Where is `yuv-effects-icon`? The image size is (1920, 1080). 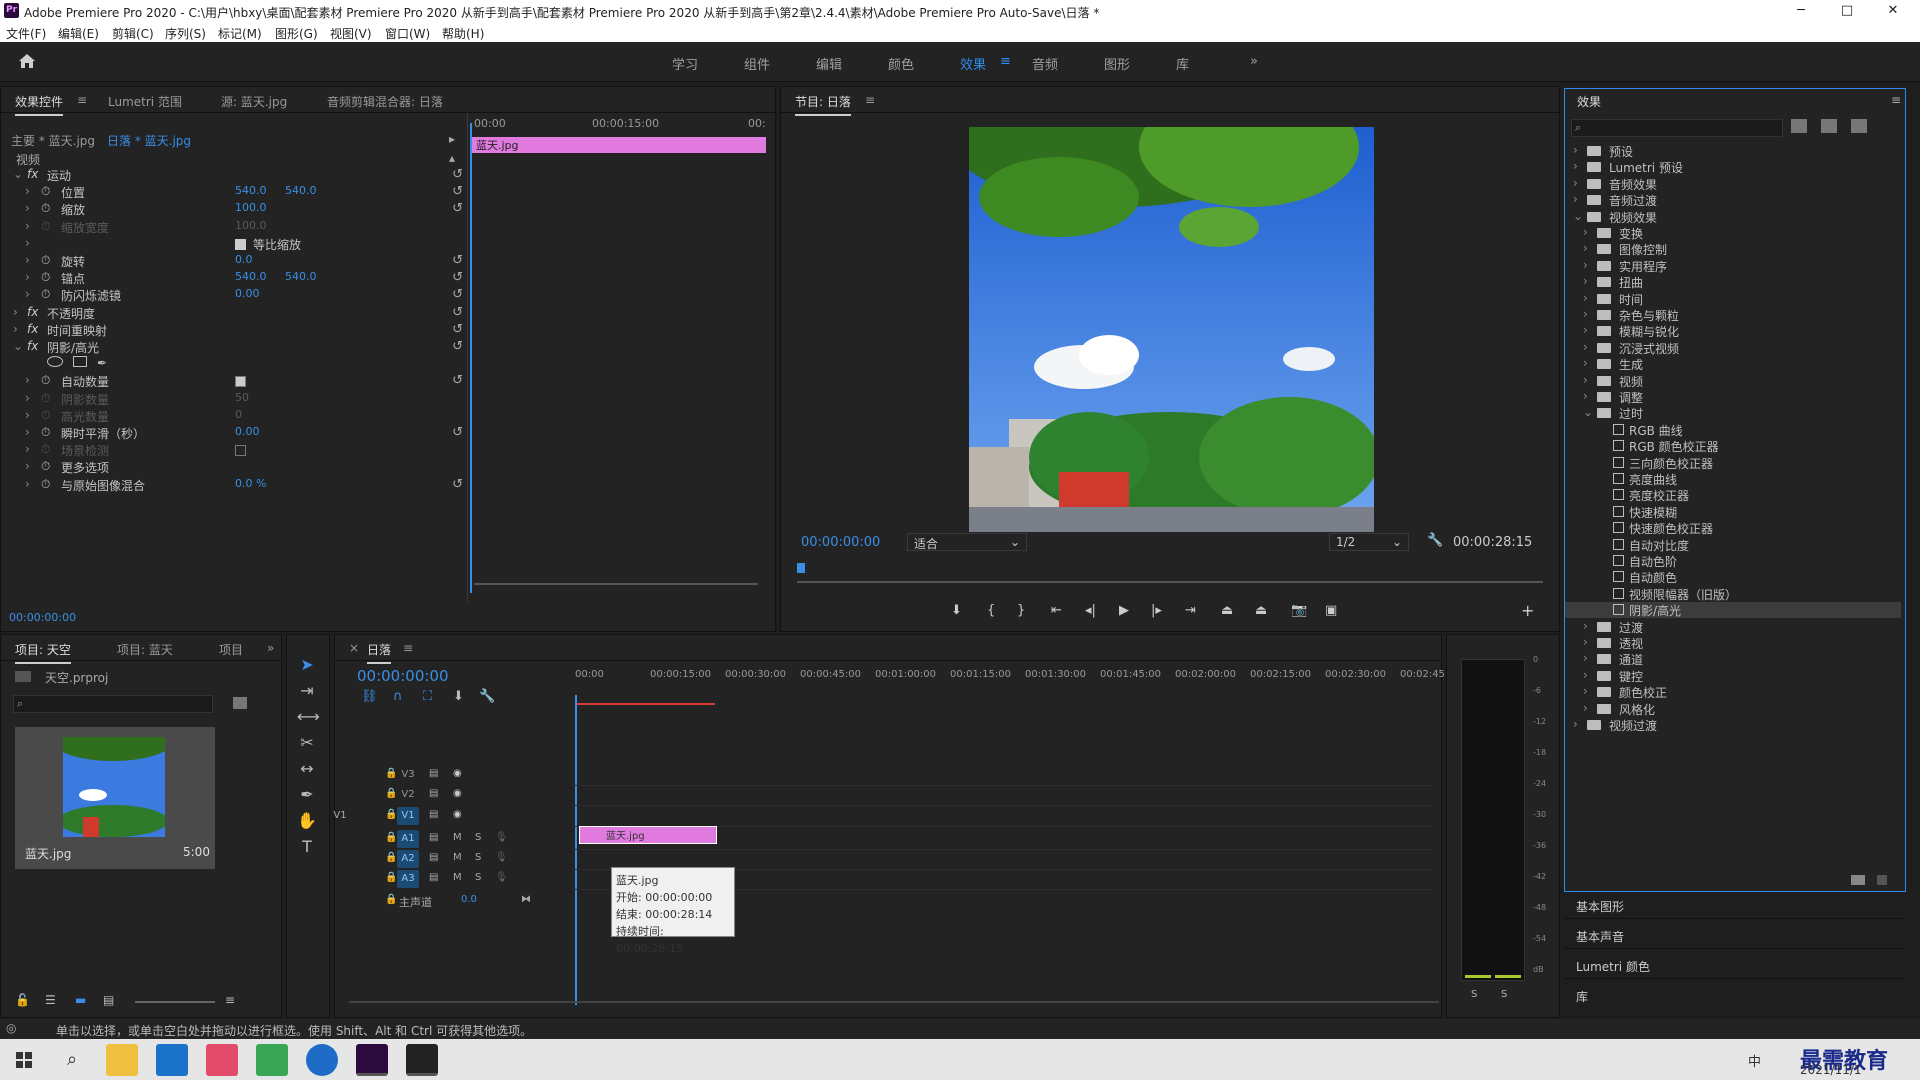
yuv-effects-icon is located at coordinates (1859, 126).